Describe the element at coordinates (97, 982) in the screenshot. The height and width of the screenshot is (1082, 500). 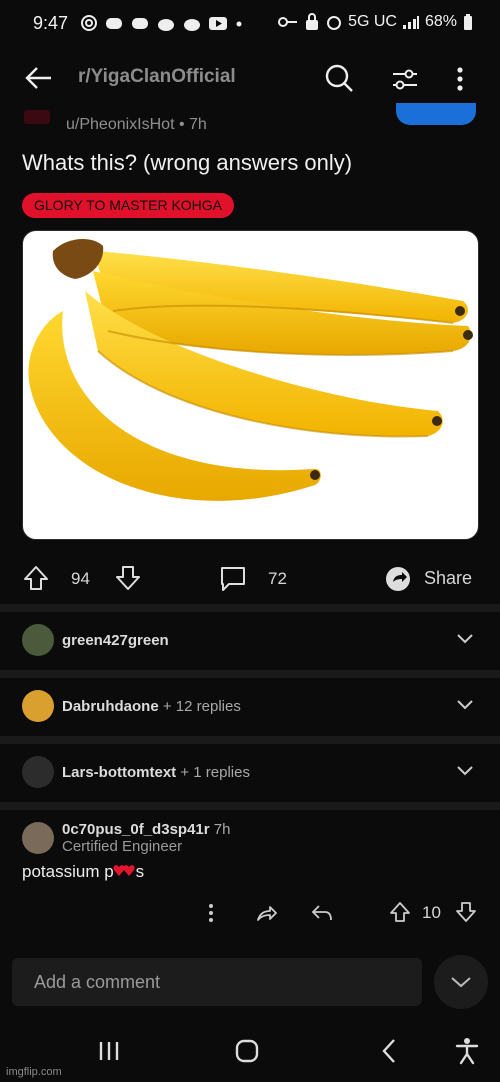
I see `comment-placeholder: Add a comment` at that location.